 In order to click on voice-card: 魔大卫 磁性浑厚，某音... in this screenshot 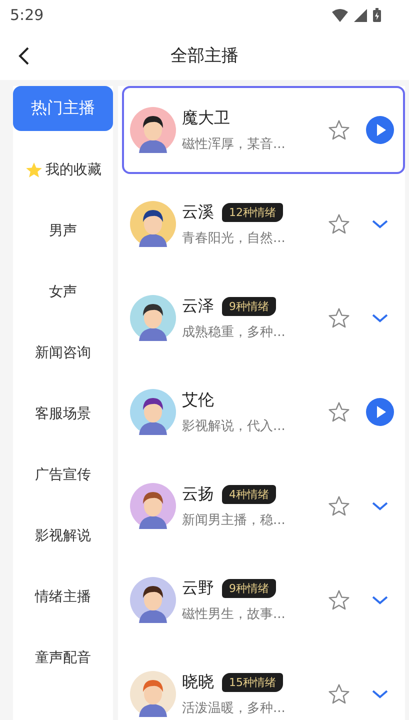, I will do `click(263, 130)`.